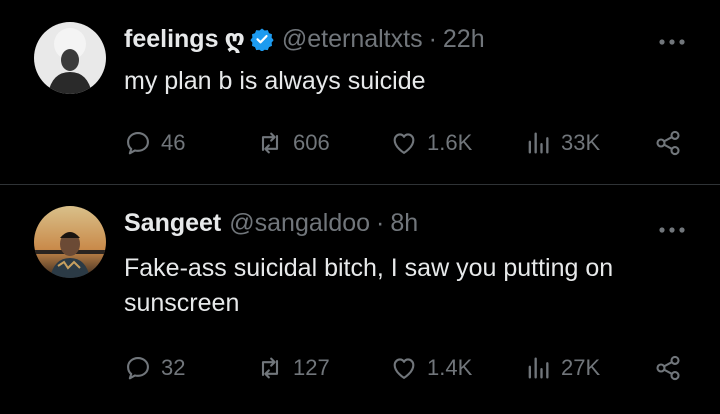 This screenshot has width=720, height=414. I want to click on reply-count: 32, so click(173, 367).